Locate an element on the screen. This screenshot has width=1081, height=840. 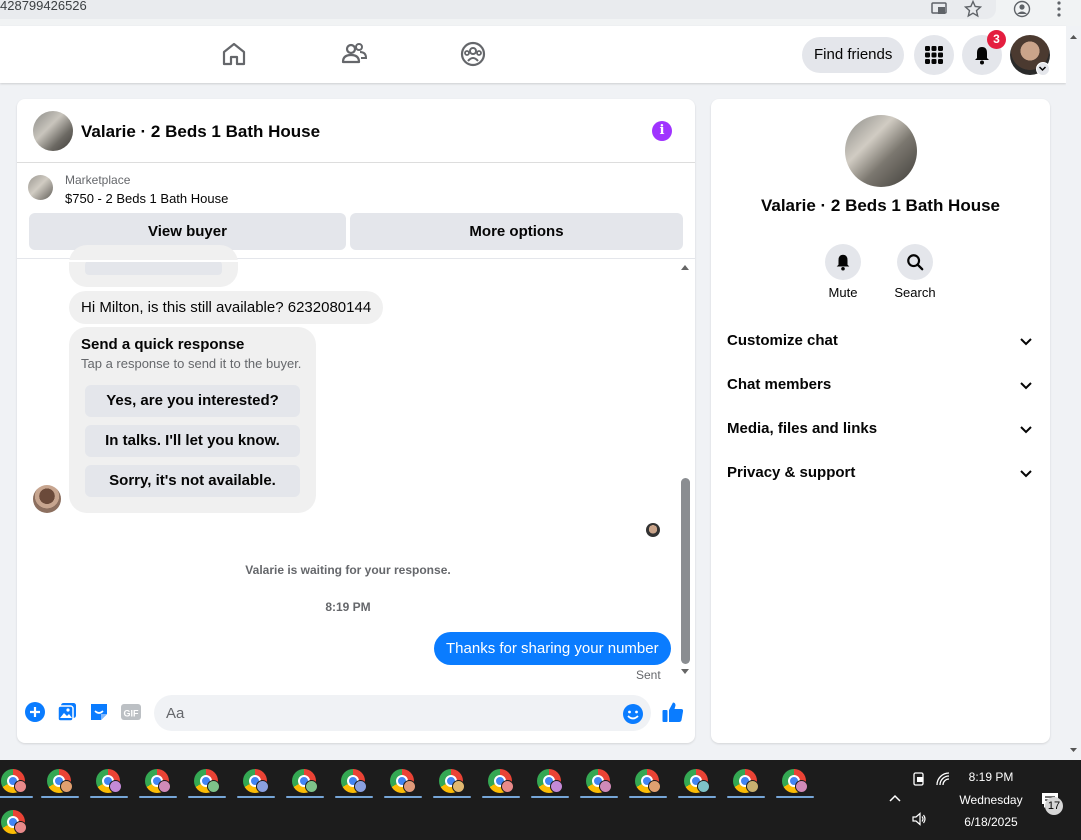
section-label: Media, files and links is located at coordinates (802, 428).